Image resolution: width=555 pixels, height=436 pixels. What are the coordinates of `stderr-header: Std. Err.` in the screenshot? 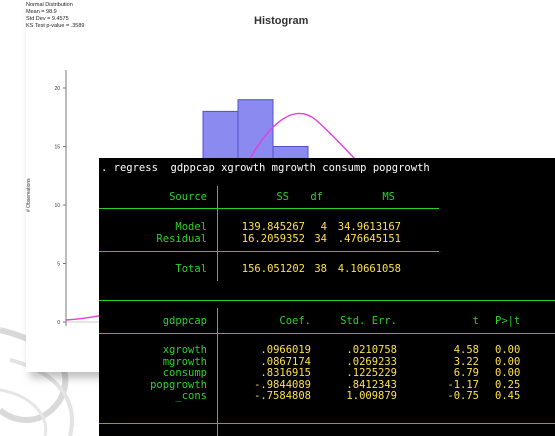 It's located at (368, 321).